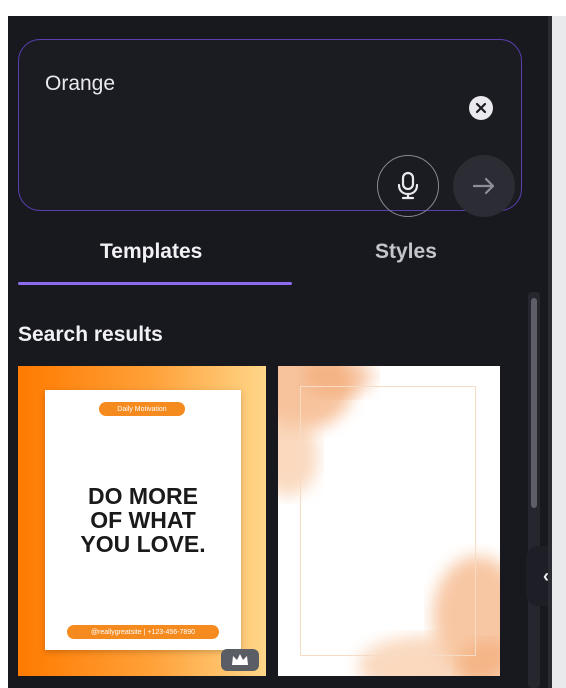 Image resolution: width=566 pixels, height=688 pixels. What do you see at coordinates (537, 576) in the screenshot?
I see `collapse-panel-button: ‹` at bounding box center [537, 576].